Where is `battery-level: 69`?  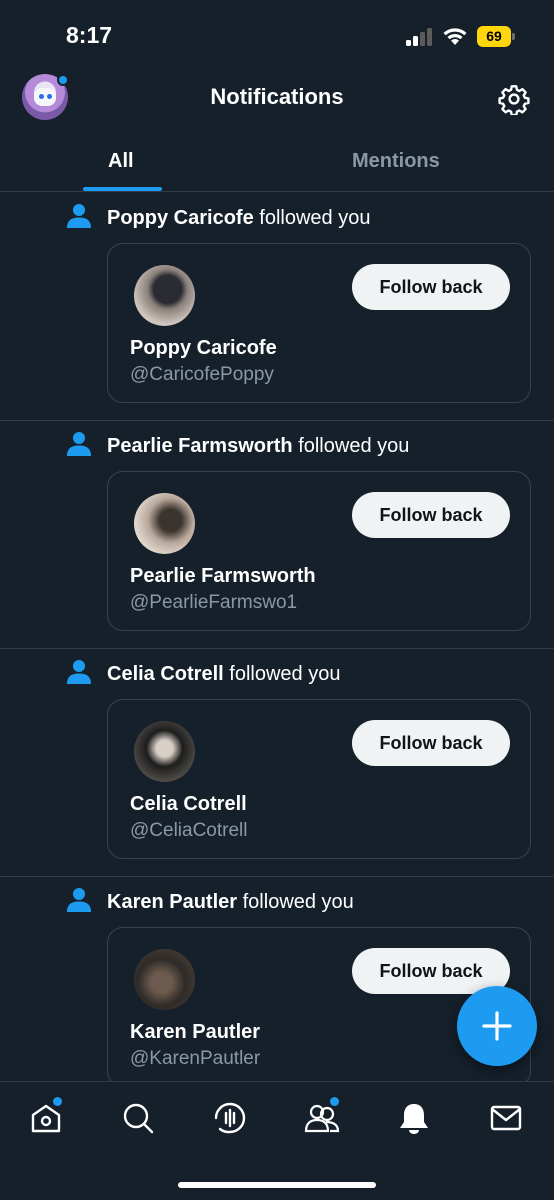 battery-level: 69 is located at coordinates (494, 36).